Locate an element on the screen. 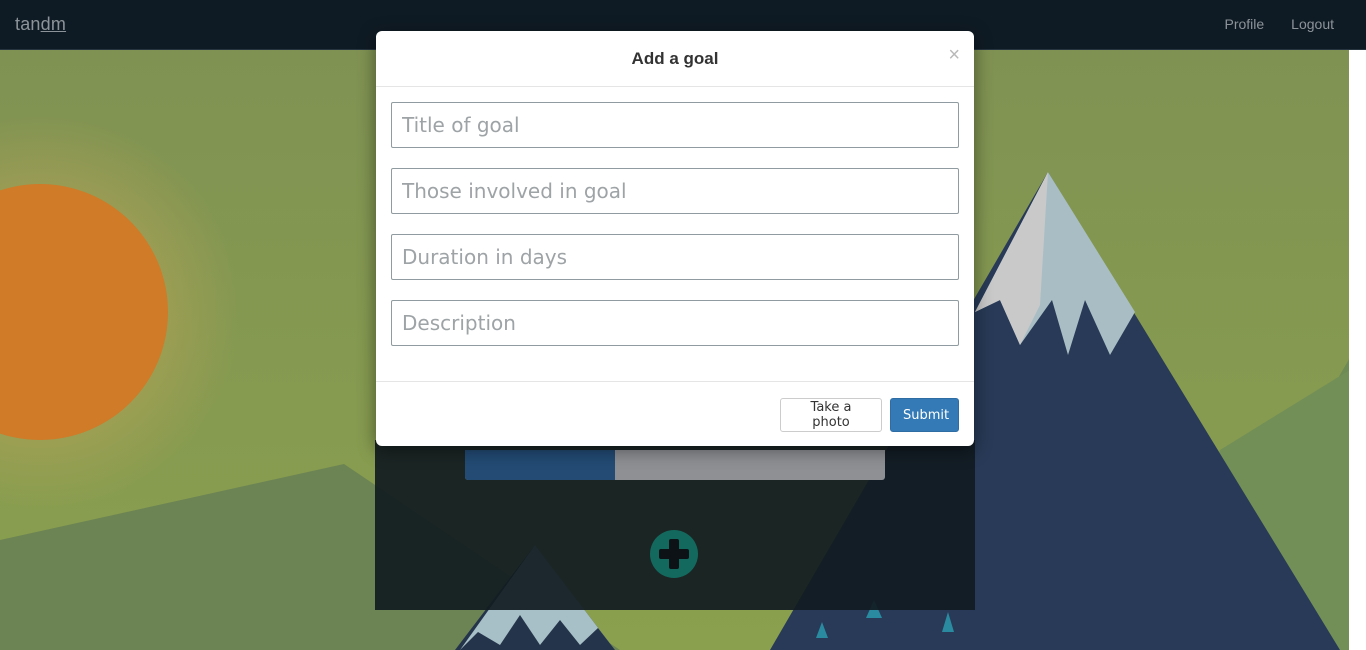  close-icon: × is located at coordinates (954, 55).